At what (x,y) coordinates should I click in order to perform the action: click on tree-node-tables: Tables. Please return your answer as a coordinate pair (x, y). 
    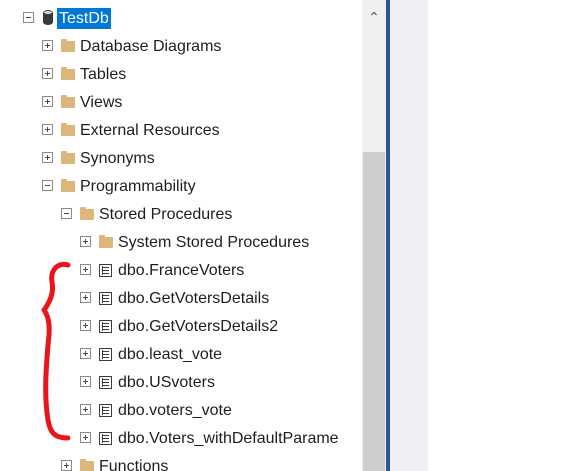
    Looking at the image, I should click on (181, 75).